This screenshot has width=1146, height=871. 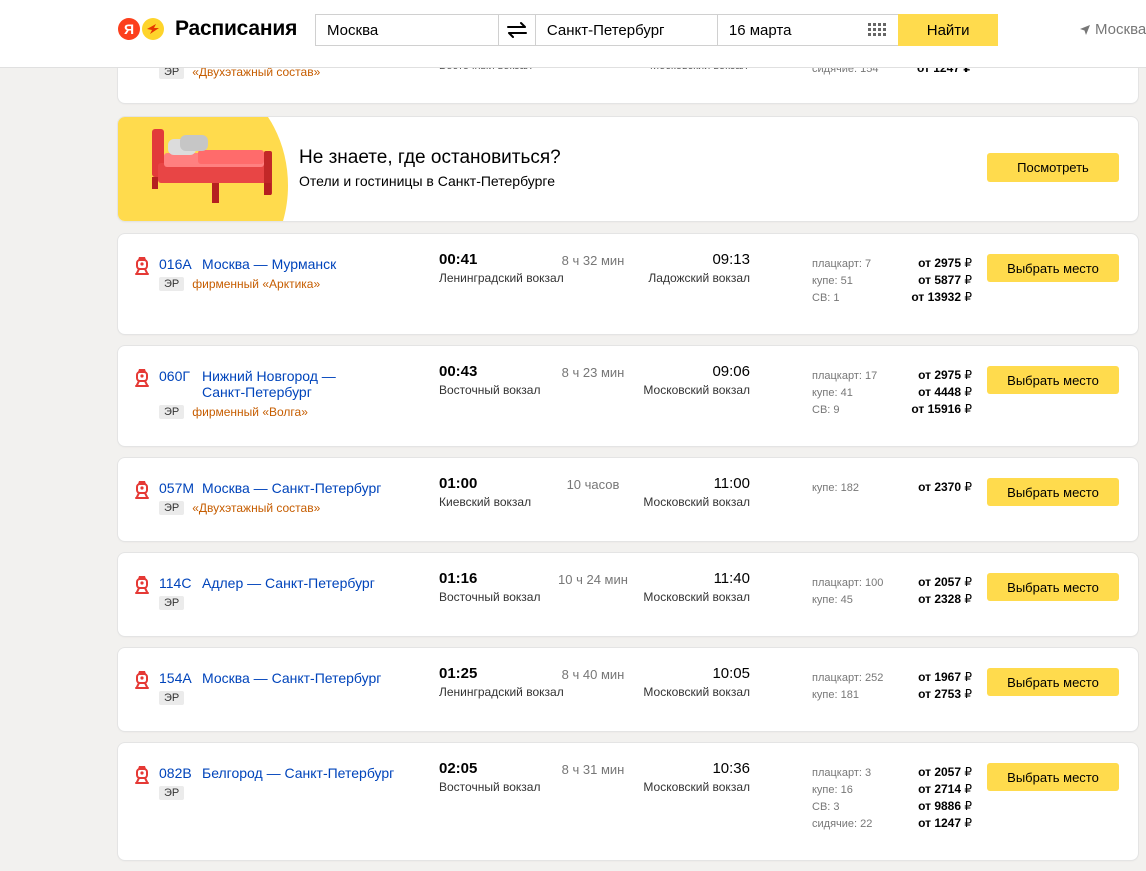 I want to click on price: от 2057, so click(x=940, y=582).